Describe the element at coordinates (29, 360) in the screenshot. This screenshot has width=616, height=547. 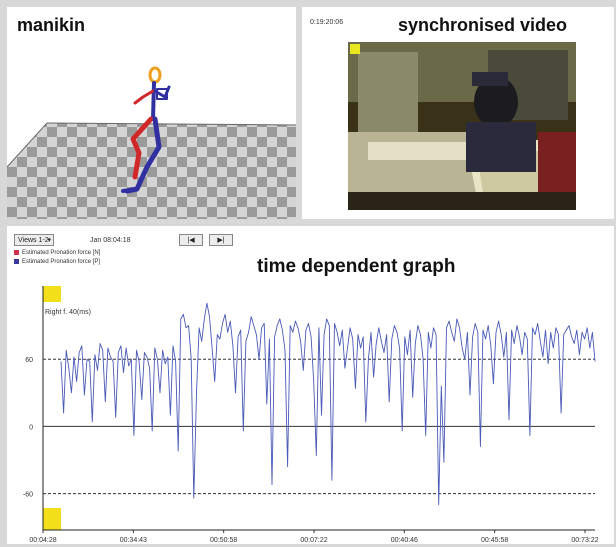
I see `y-tick-label: 60` at that location.